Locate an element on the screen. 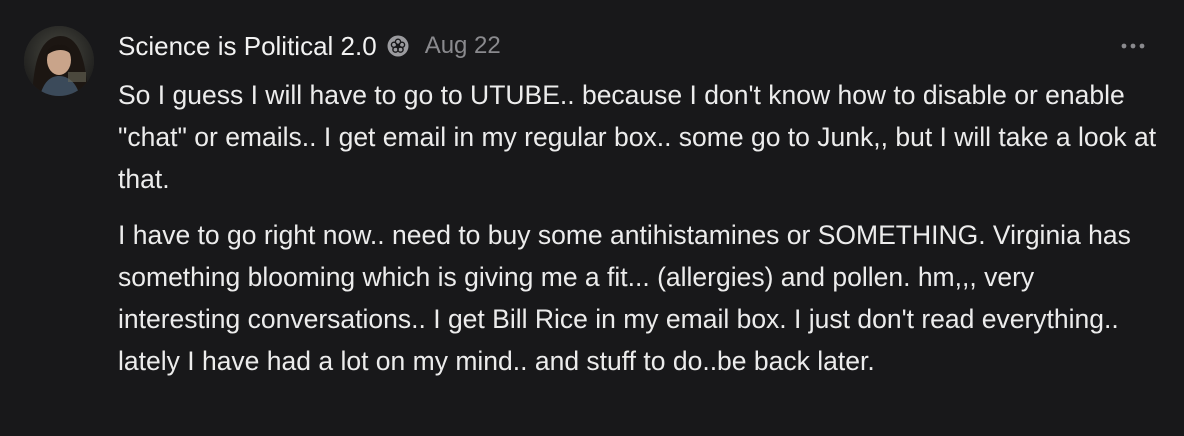  more-options-button is located at coordinates (1133, 46).